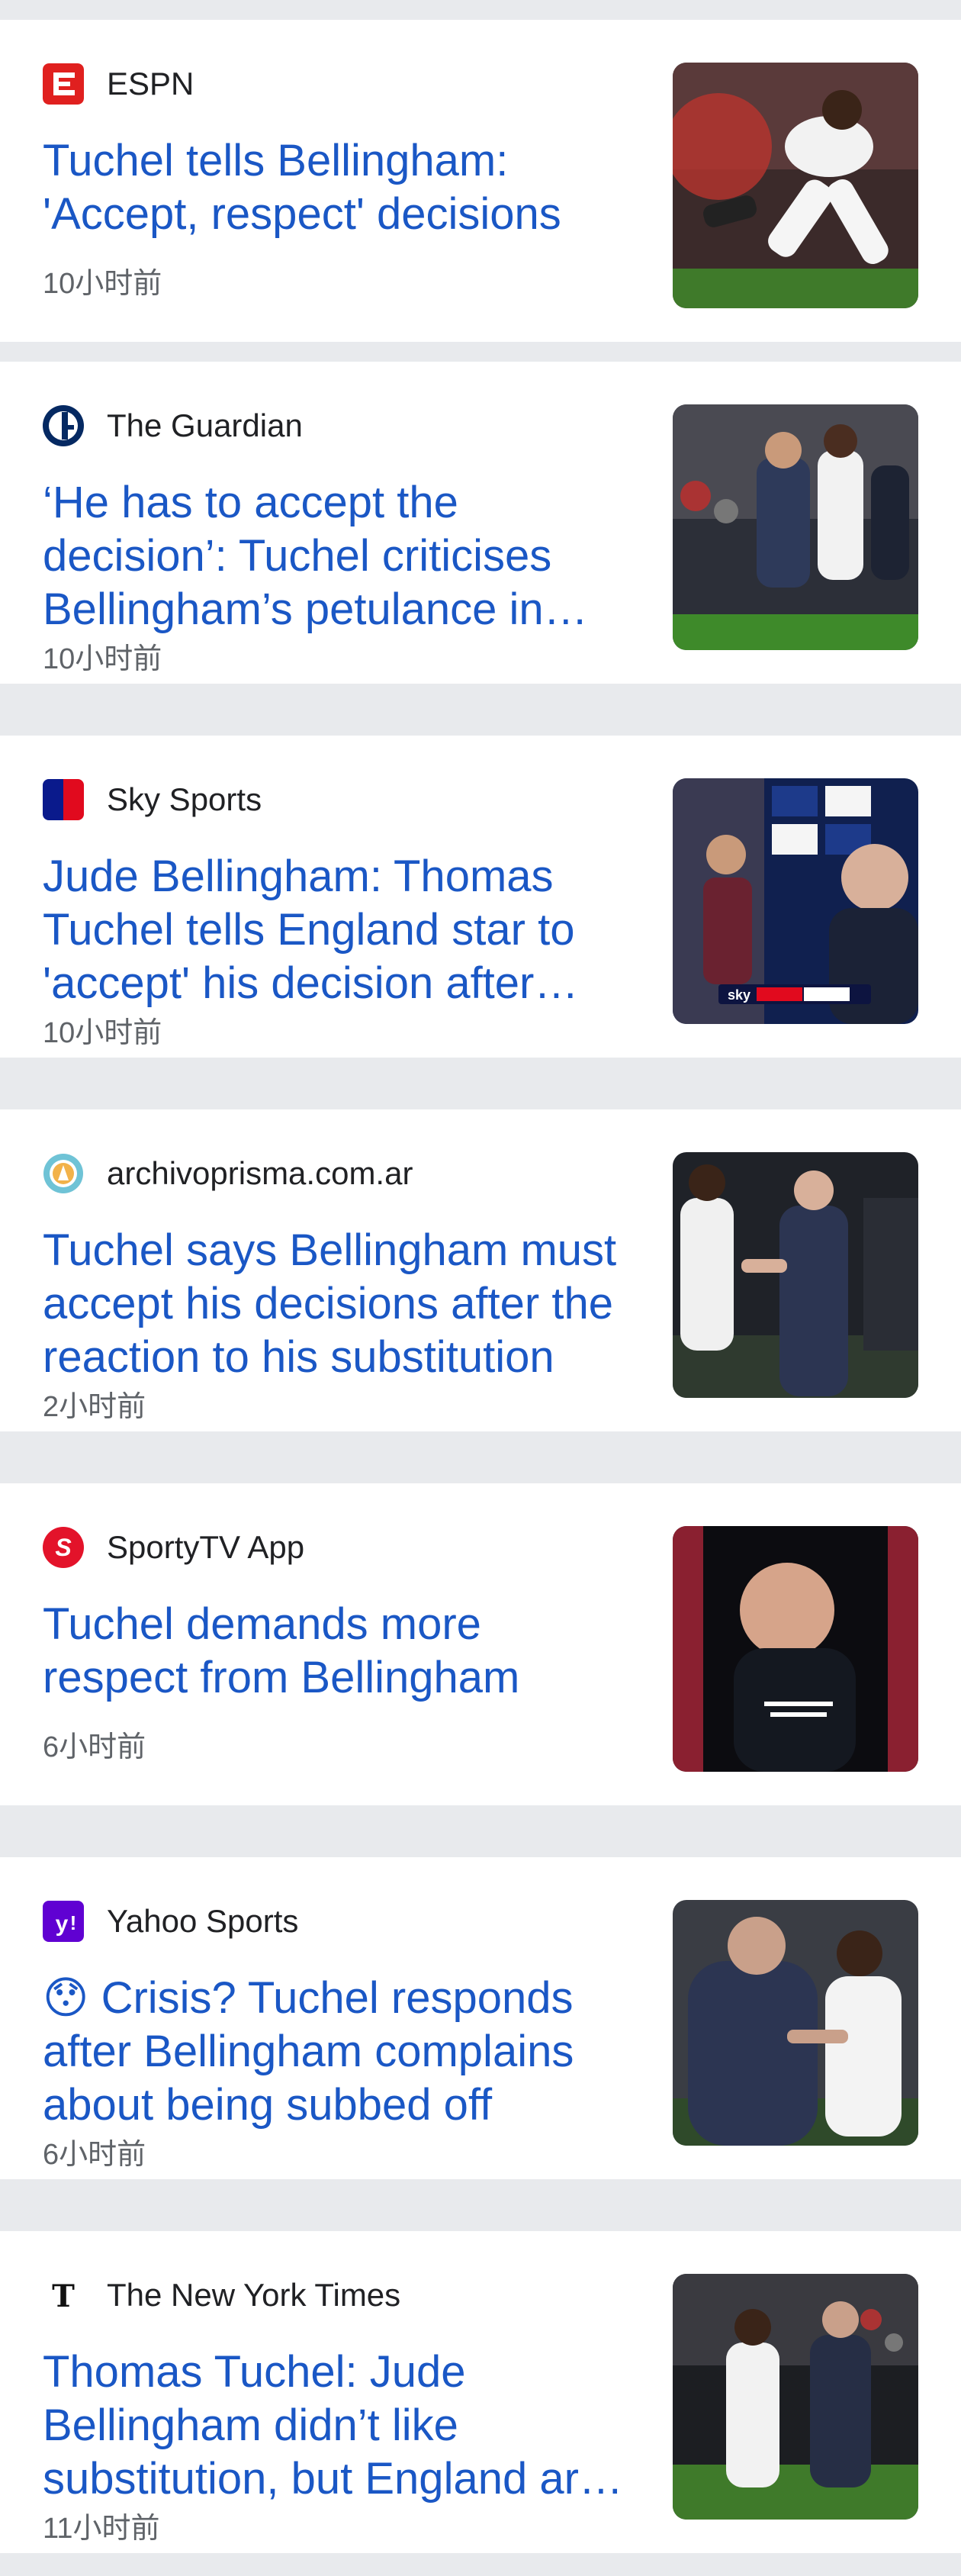 The image size is (961, 2576). I want to click on svg-text: T, so click(63, 2296).